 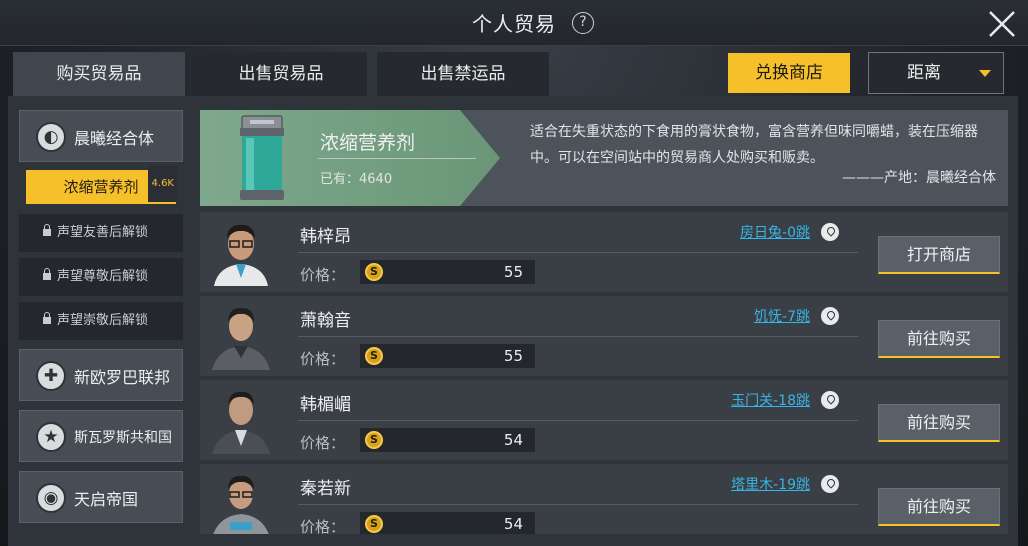 What do you see at coordinates (325, 237) in the screenshot?
I see `merchant-name: 韩梓昂` at bounding box center [325, 237].